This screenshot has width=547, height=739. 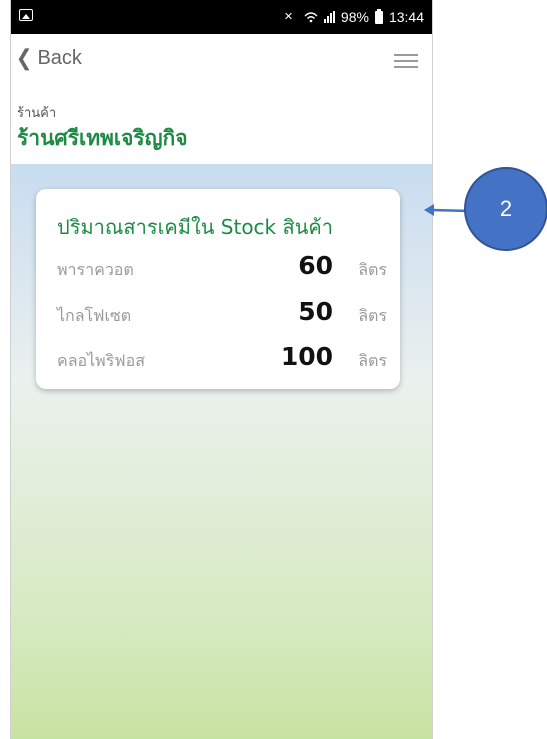 What do you see at coordinates (306, 356) in the screenshot?
I see `stock-quantity: 100` at bounding box center [306, 356].